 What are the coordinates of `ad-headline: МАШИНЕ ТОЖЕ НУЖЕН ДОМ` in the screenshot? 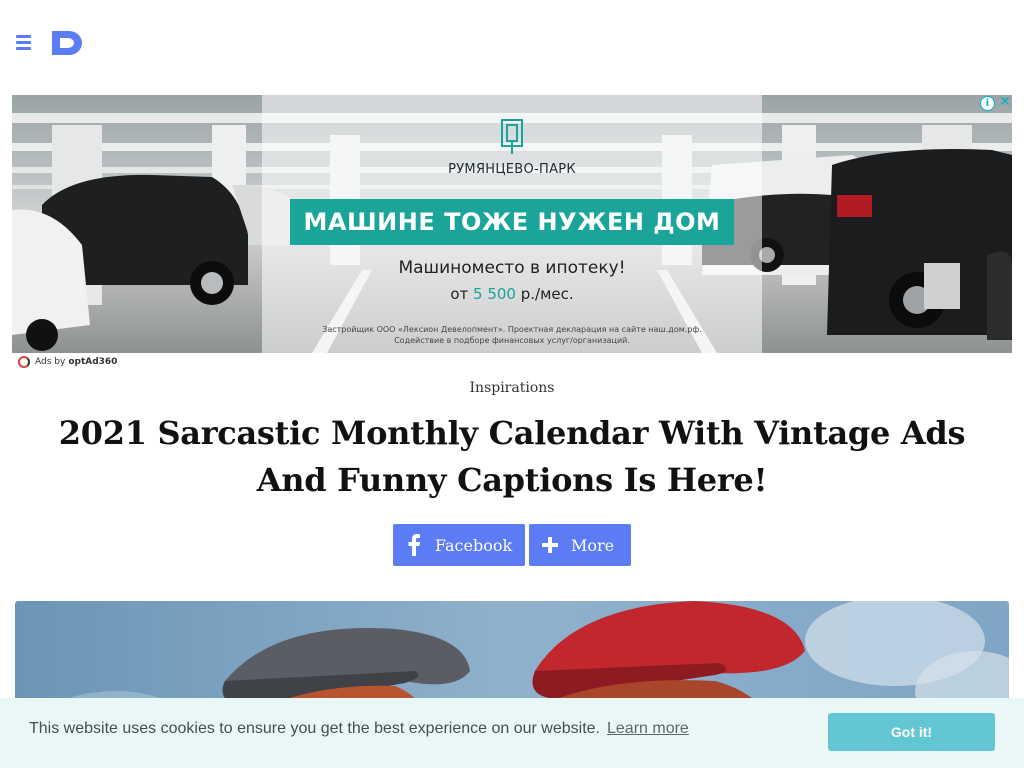 It's located at (512, 222).